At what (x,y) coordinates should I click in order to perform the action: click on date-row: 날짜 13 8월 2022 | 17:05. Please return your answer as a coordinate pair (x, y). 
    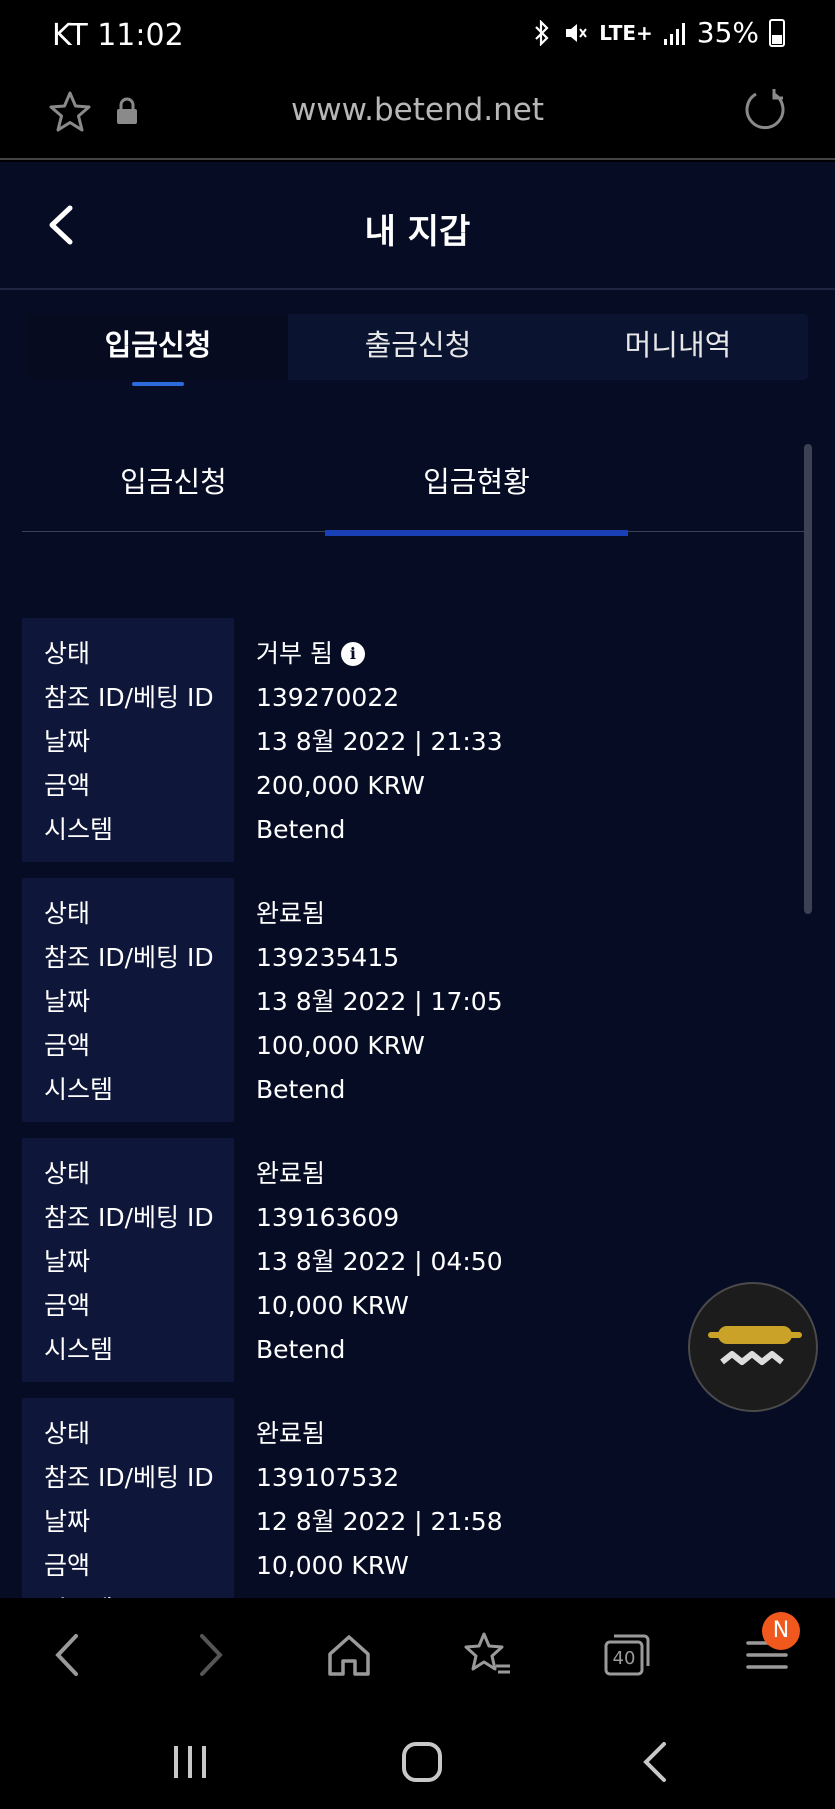
    Looking at the image, I should click on (412, 1002).